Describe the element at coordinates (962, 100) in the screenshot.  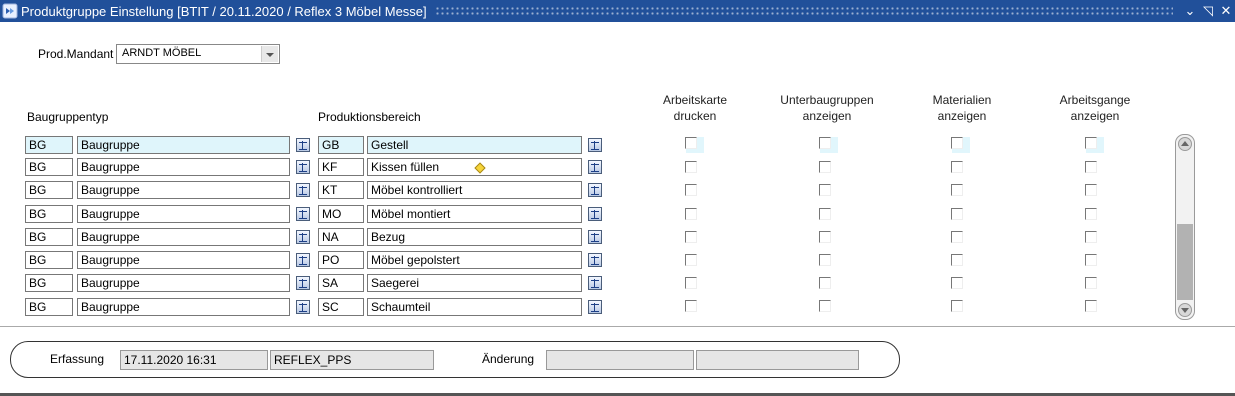
I see `header-materialien-line1: Materialien` at that location.